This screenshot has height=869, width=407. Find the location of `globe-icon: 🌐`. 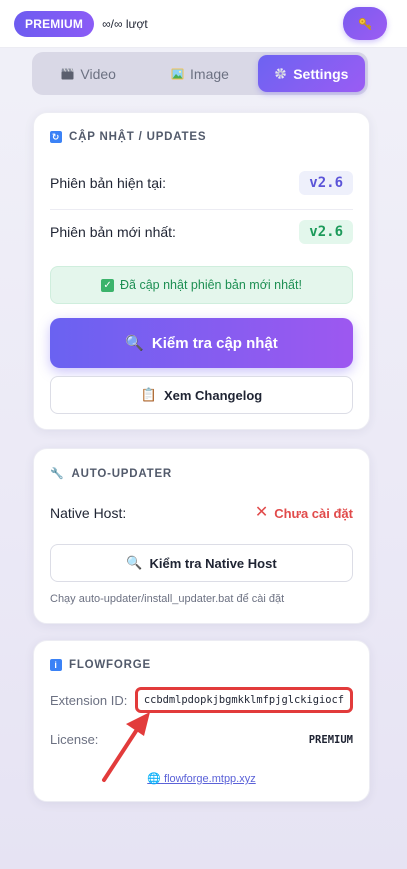

globe-icon: 🌐 is located at coordinates (154, 779).